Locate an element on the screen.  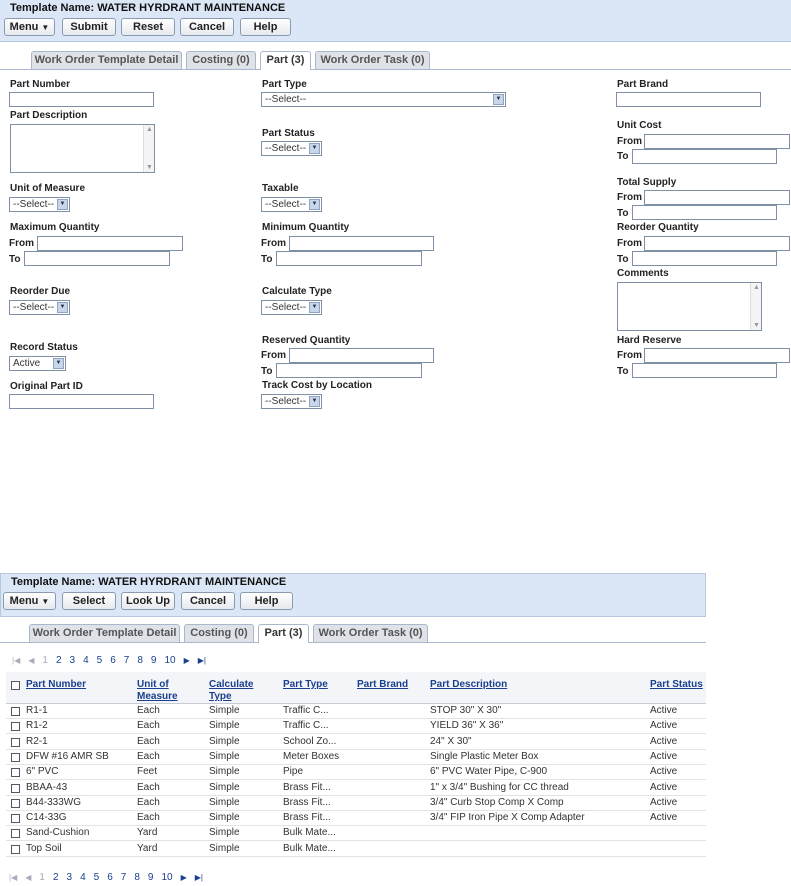
reorder-qty-to-input is located at coordinates (704, 258).